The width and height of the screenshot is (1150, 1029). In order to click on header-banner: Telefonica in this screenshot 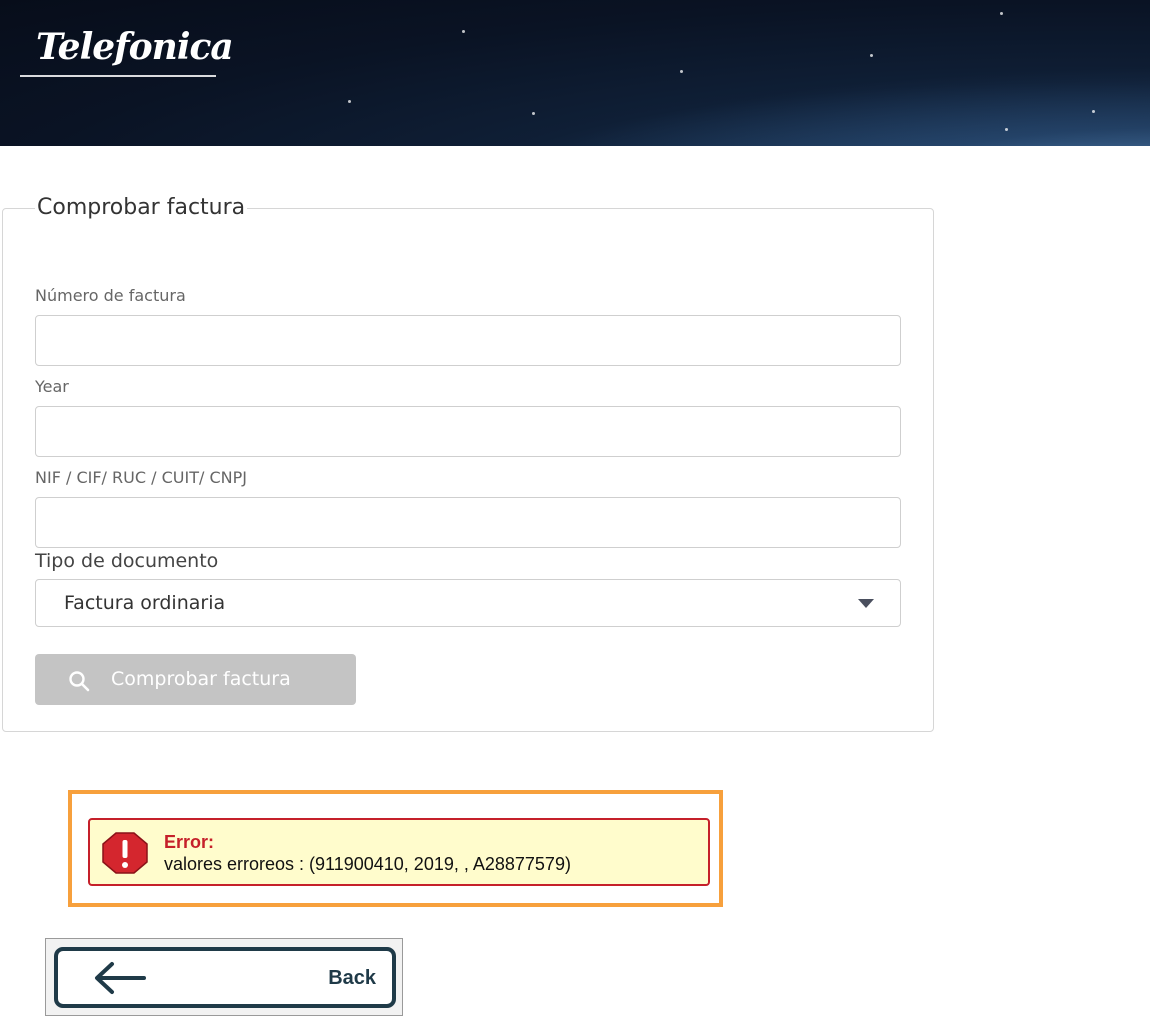, I will do `click(575, 73)`.